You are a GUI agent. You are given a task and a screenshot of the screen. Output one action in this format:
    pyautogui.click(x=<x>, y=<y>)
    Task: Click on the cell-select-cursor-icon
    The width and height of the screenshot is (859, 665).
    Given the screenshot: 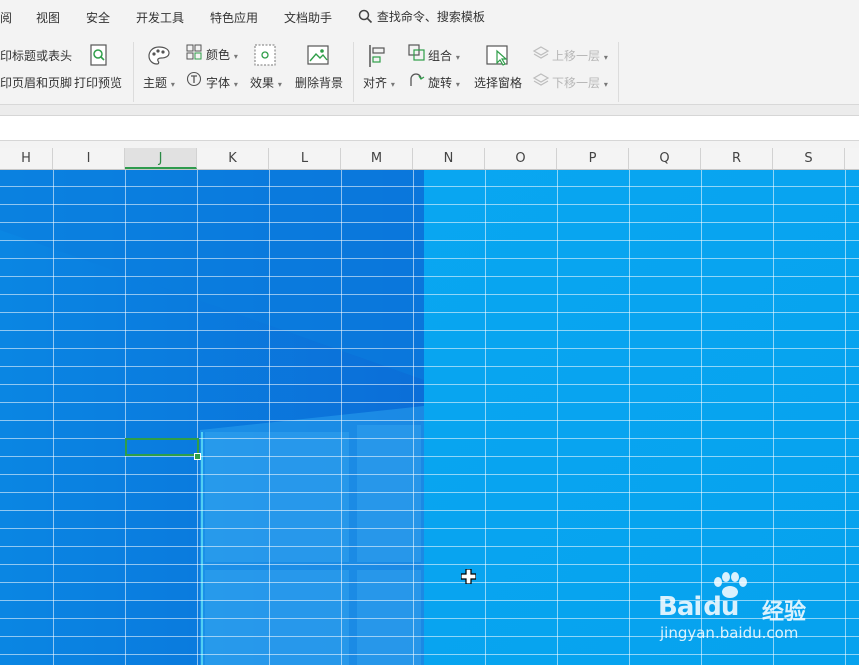 What is the action you would take?
    pyautogui.click(x=468, y=576)
    